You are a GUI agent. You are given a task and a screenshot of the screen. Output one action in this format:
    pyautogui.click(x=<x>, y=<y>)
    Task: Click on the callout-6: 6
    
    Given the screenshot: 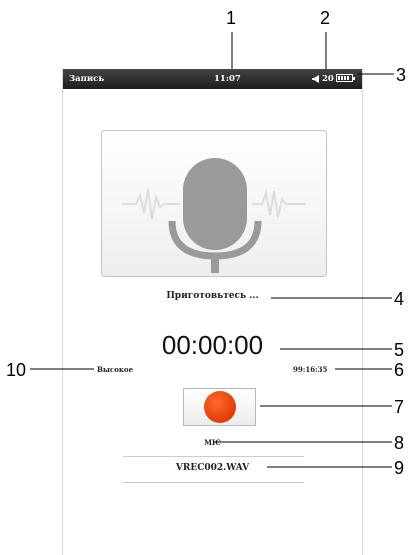 What is the action you would take?
    pyautogui.click(x=399, y=370)
    